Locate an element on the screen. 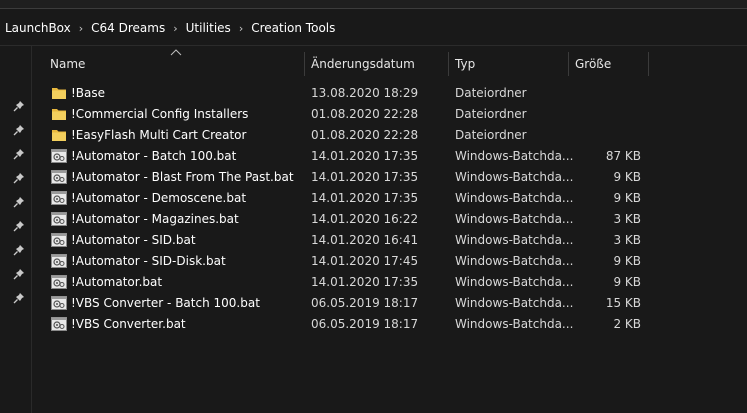 The height and width of the screenshot is (413, 747). file-row: !Base 13.08.2020 18:29 Dateiordner is located at coordinates (342, 93).